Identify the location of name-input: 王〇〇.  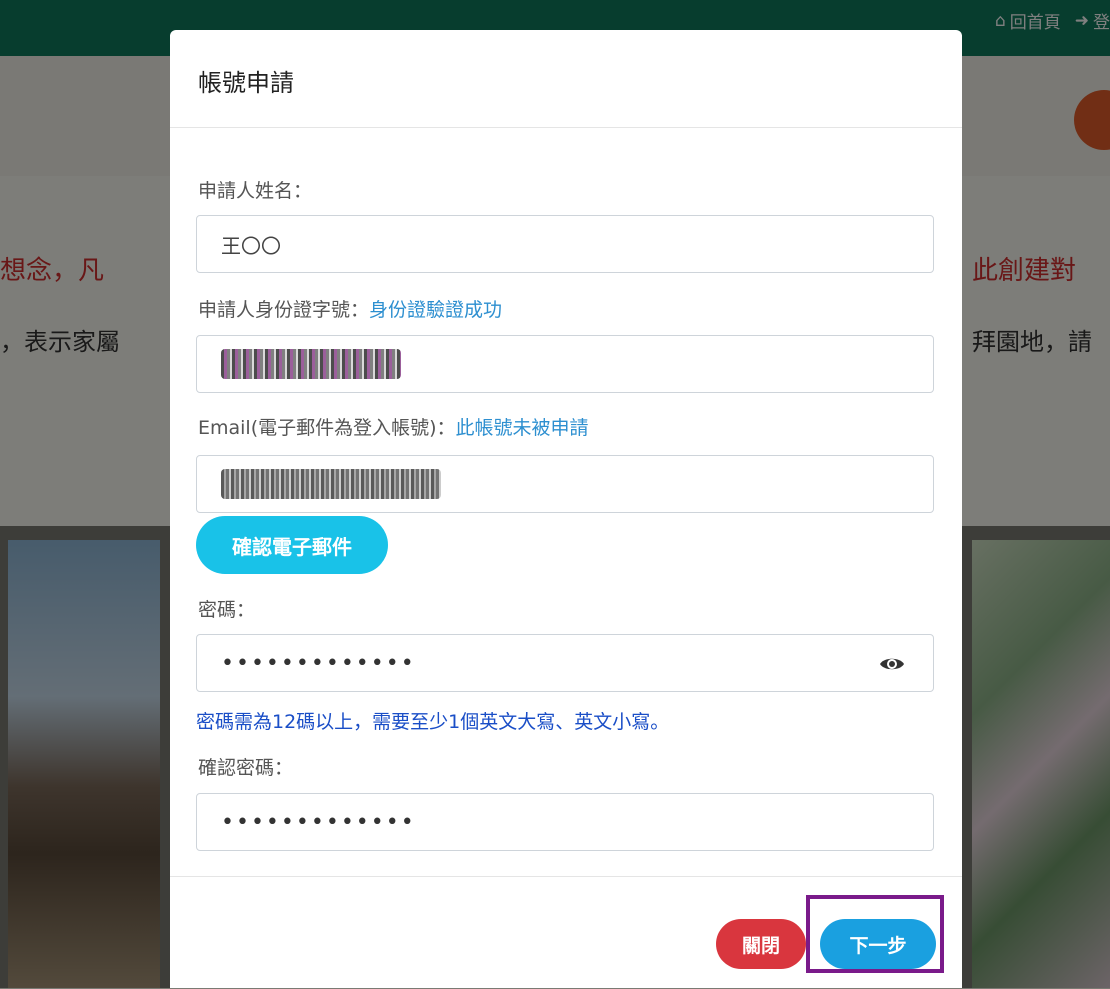
(565, 244).